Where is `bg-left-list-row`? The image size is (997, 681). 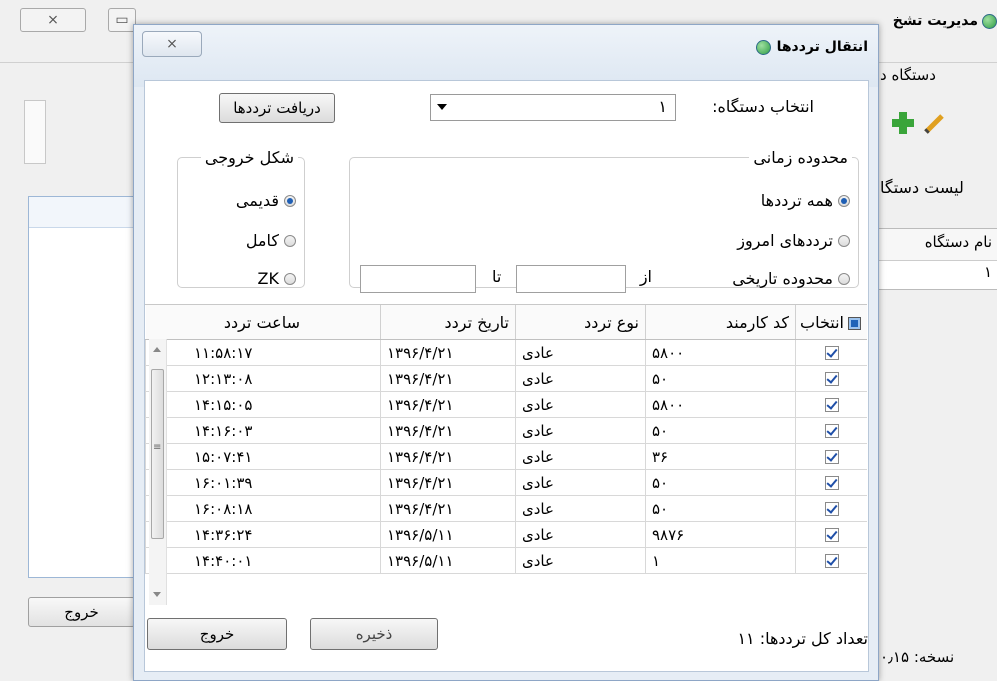
bg-left-list-row is located at coordinates (81, 212).